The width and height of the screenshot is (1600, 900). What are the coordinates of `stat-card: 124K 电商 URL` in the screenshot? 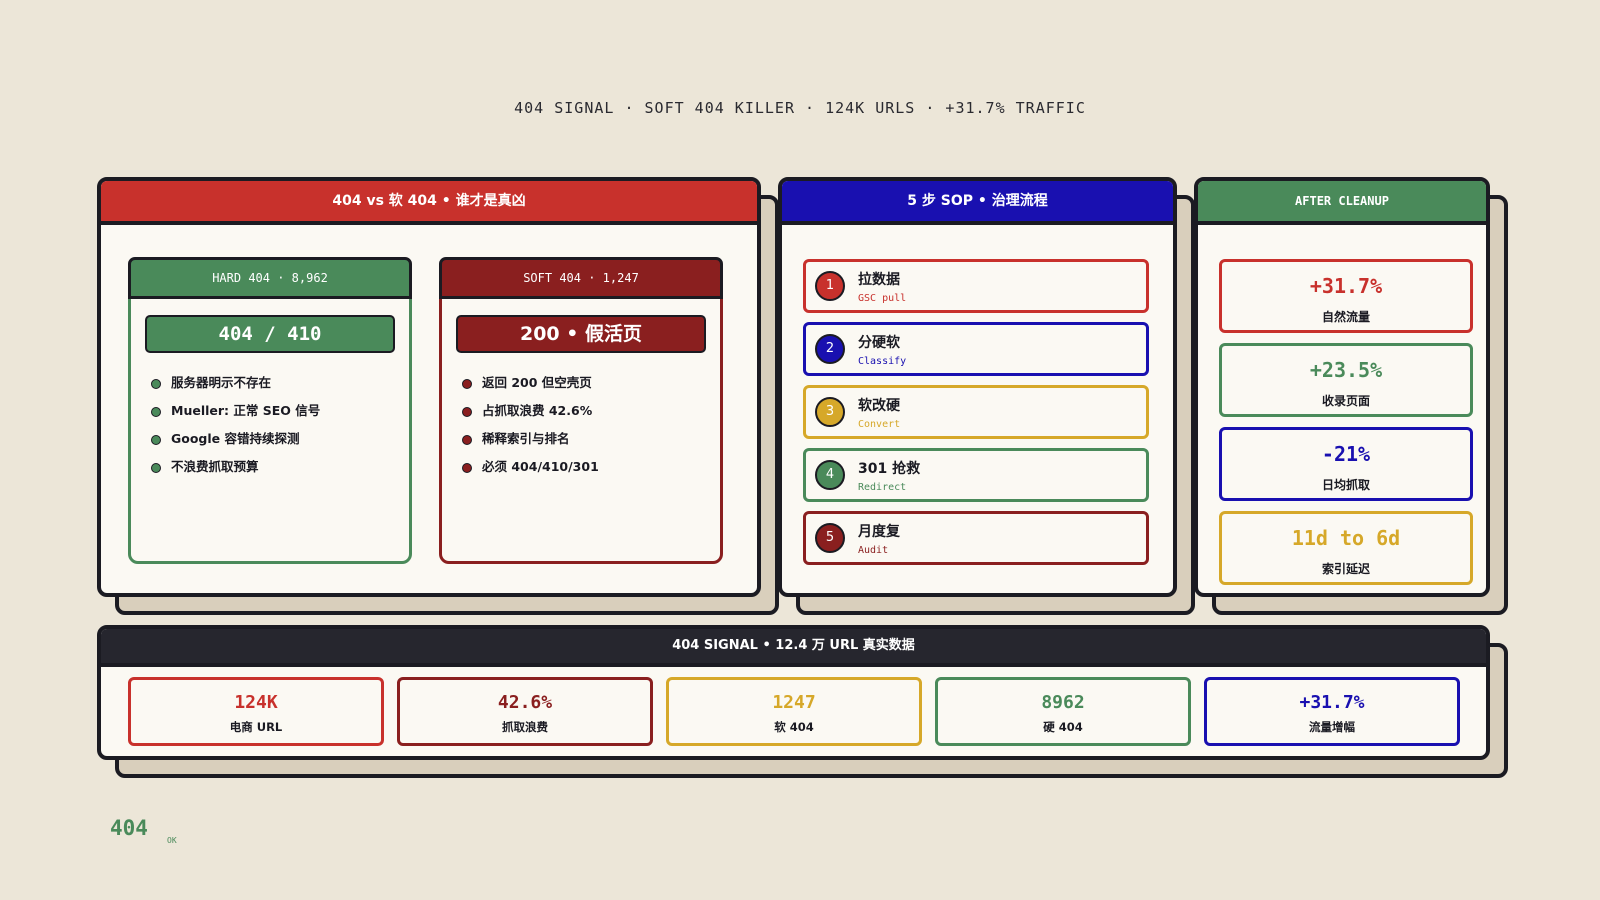 It's located at (256, 711).